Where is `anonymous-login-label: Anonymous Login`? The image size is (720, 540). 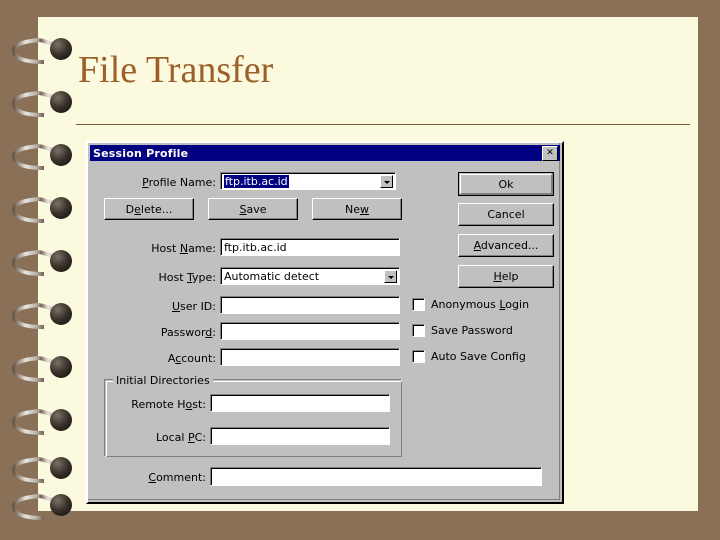
anonymous-login-label: Anonymous Login is located at coordinates (480, 304).